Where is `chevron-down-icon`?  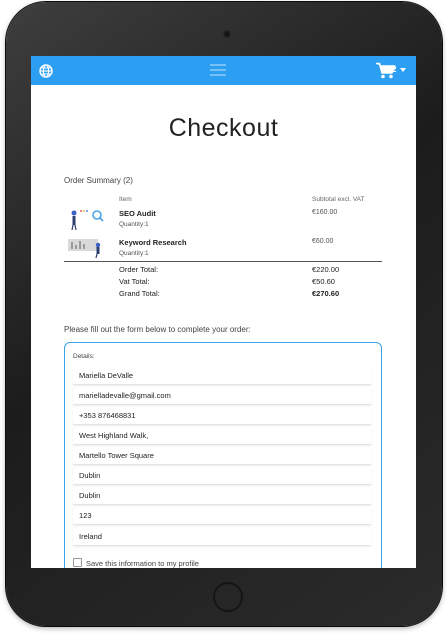 chevron-down-icon is located at coordinates (403, 70).